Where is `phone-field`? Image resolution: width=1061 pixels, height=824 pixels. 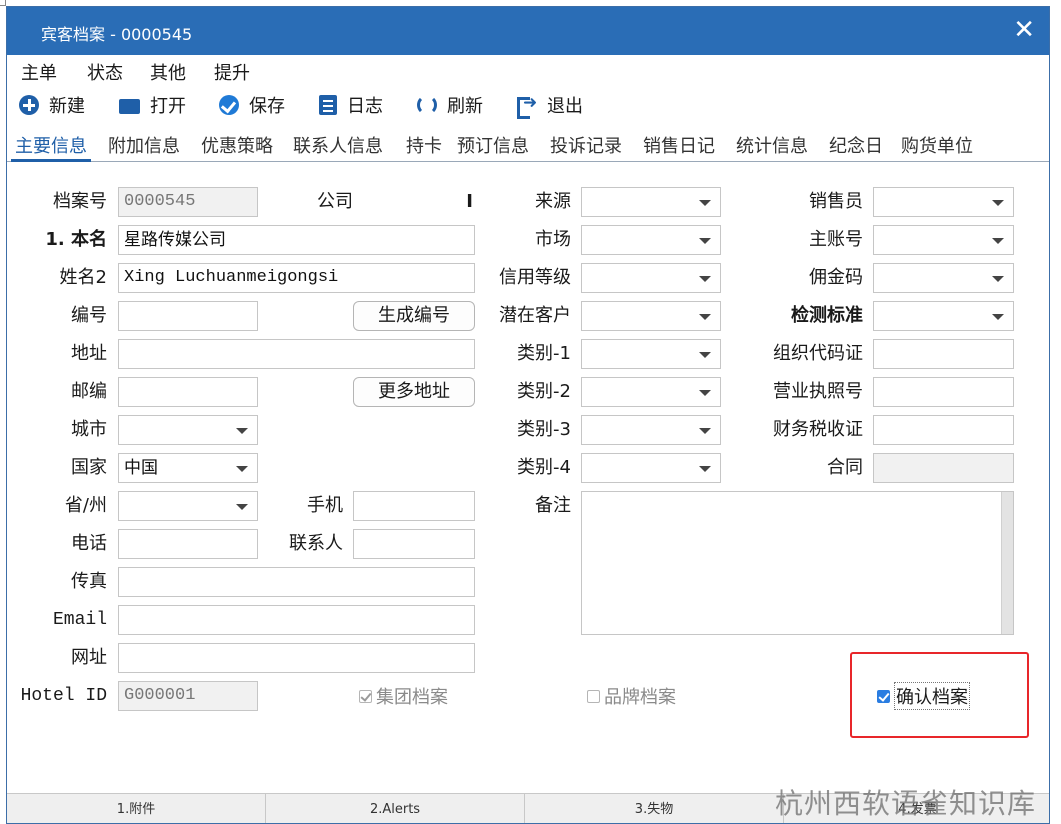 phone-field is located at coordinates (188, 544).